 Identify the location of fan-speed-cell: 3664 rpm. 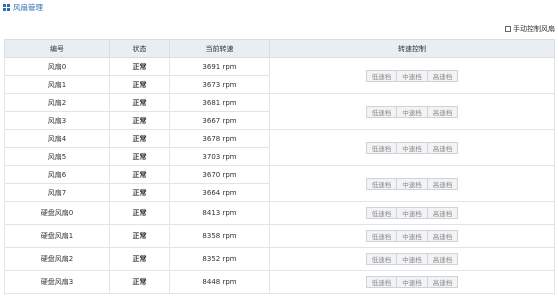
(219, 192).